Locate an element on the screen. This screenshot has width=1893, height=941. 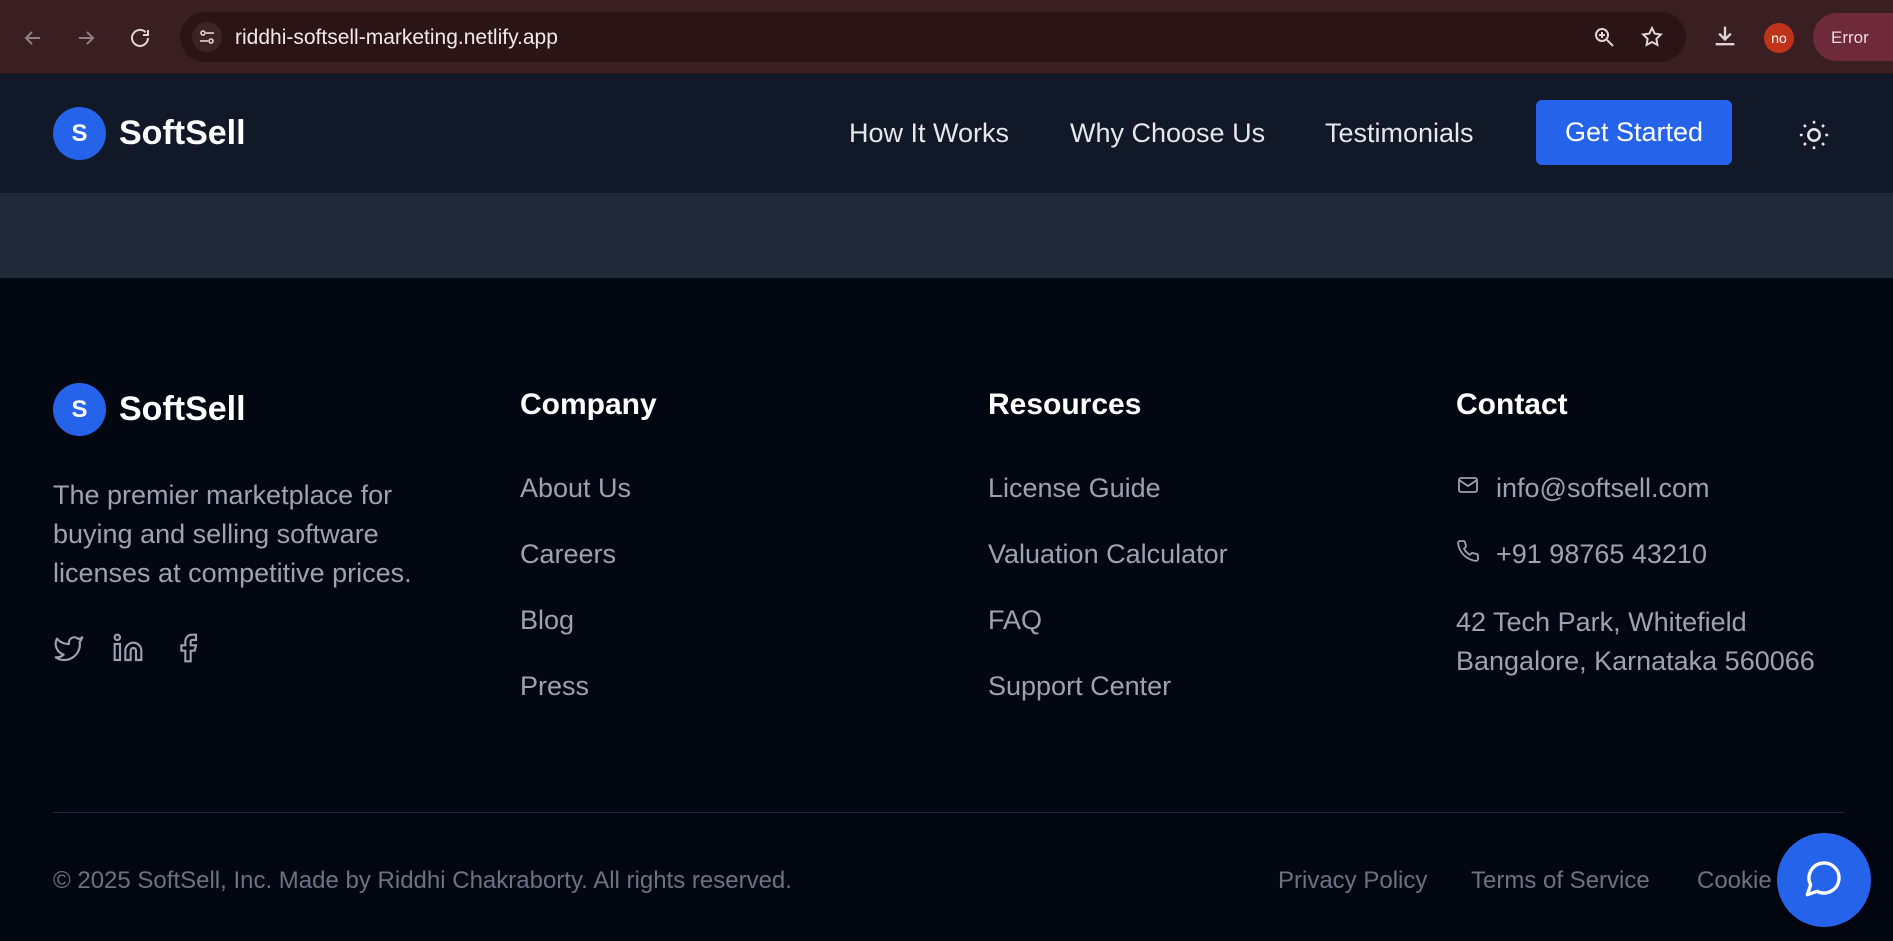
phone-icon is located at coordinates (1468, 554).